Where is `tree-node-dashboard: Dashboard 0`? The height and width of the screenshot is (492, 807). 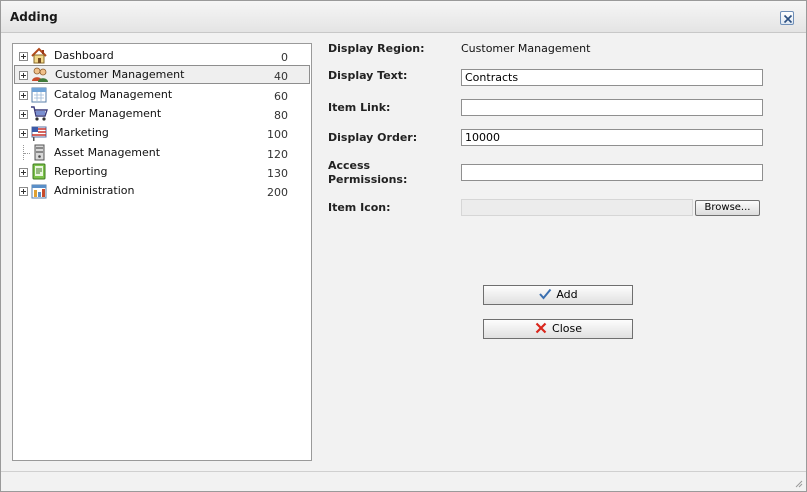 tree-node-dashboard: Dashboard 0 is located at coordinates (162, 55).